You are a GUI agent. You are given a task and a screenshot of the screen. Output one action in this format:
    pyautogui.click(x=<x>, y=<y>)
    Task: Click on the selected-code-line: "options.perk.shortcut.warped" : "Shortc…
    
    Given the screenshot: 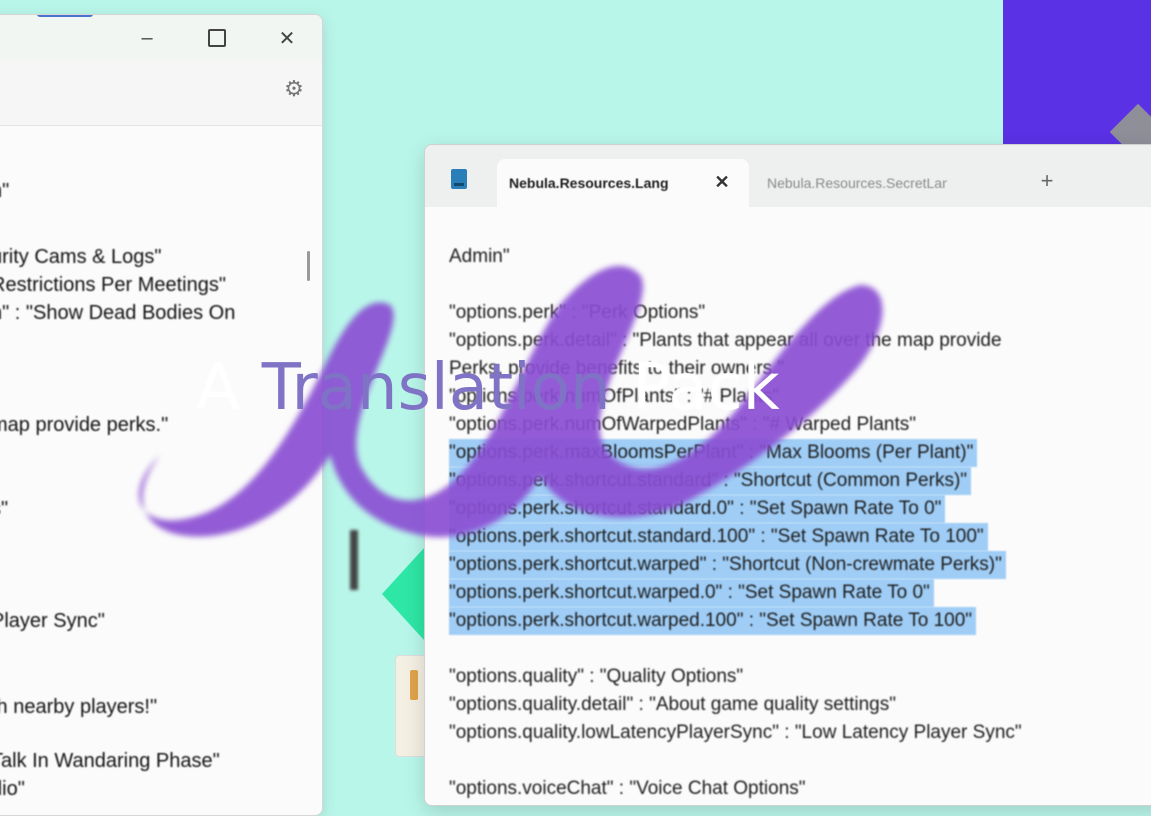 What is the action you would take?
    pyautogui.click(x=727, y=565)
    